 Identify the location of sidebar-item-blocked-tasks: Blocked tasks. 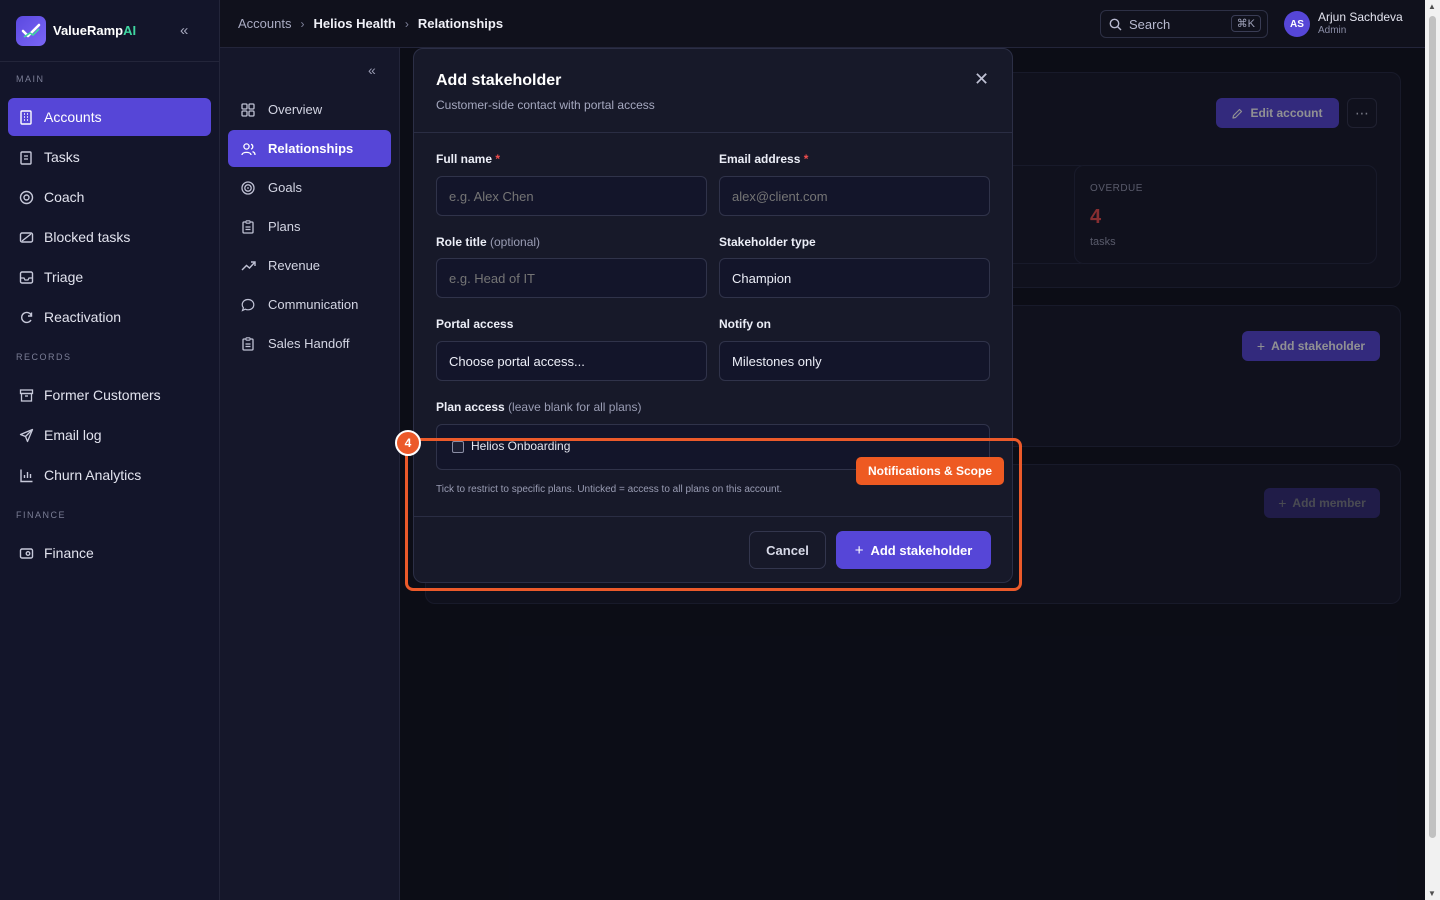
(109, 237).